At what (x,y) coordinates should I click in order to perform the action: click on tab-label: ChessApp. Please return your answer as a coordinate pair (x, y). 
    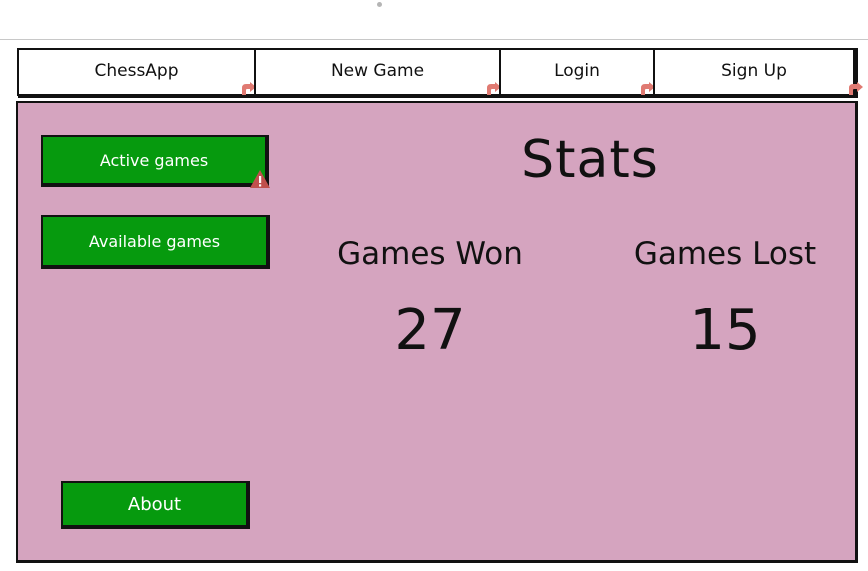
    Looking at the image, I should click on (136, 71).